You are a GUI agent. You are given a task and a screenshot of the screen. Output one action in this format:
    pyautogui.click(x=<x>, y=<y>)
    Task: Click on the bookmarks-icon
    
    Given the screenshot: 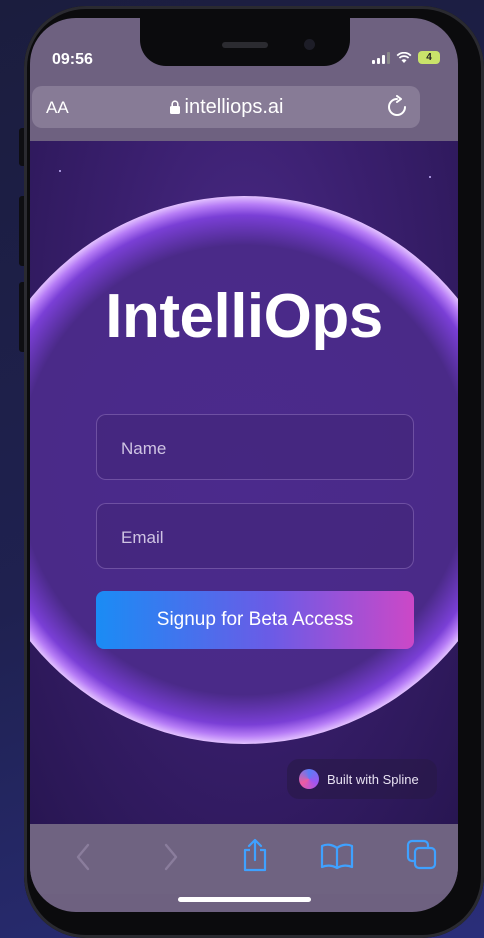 What is the action you would take?
    pyautogui.click(x=337, y=856)
    